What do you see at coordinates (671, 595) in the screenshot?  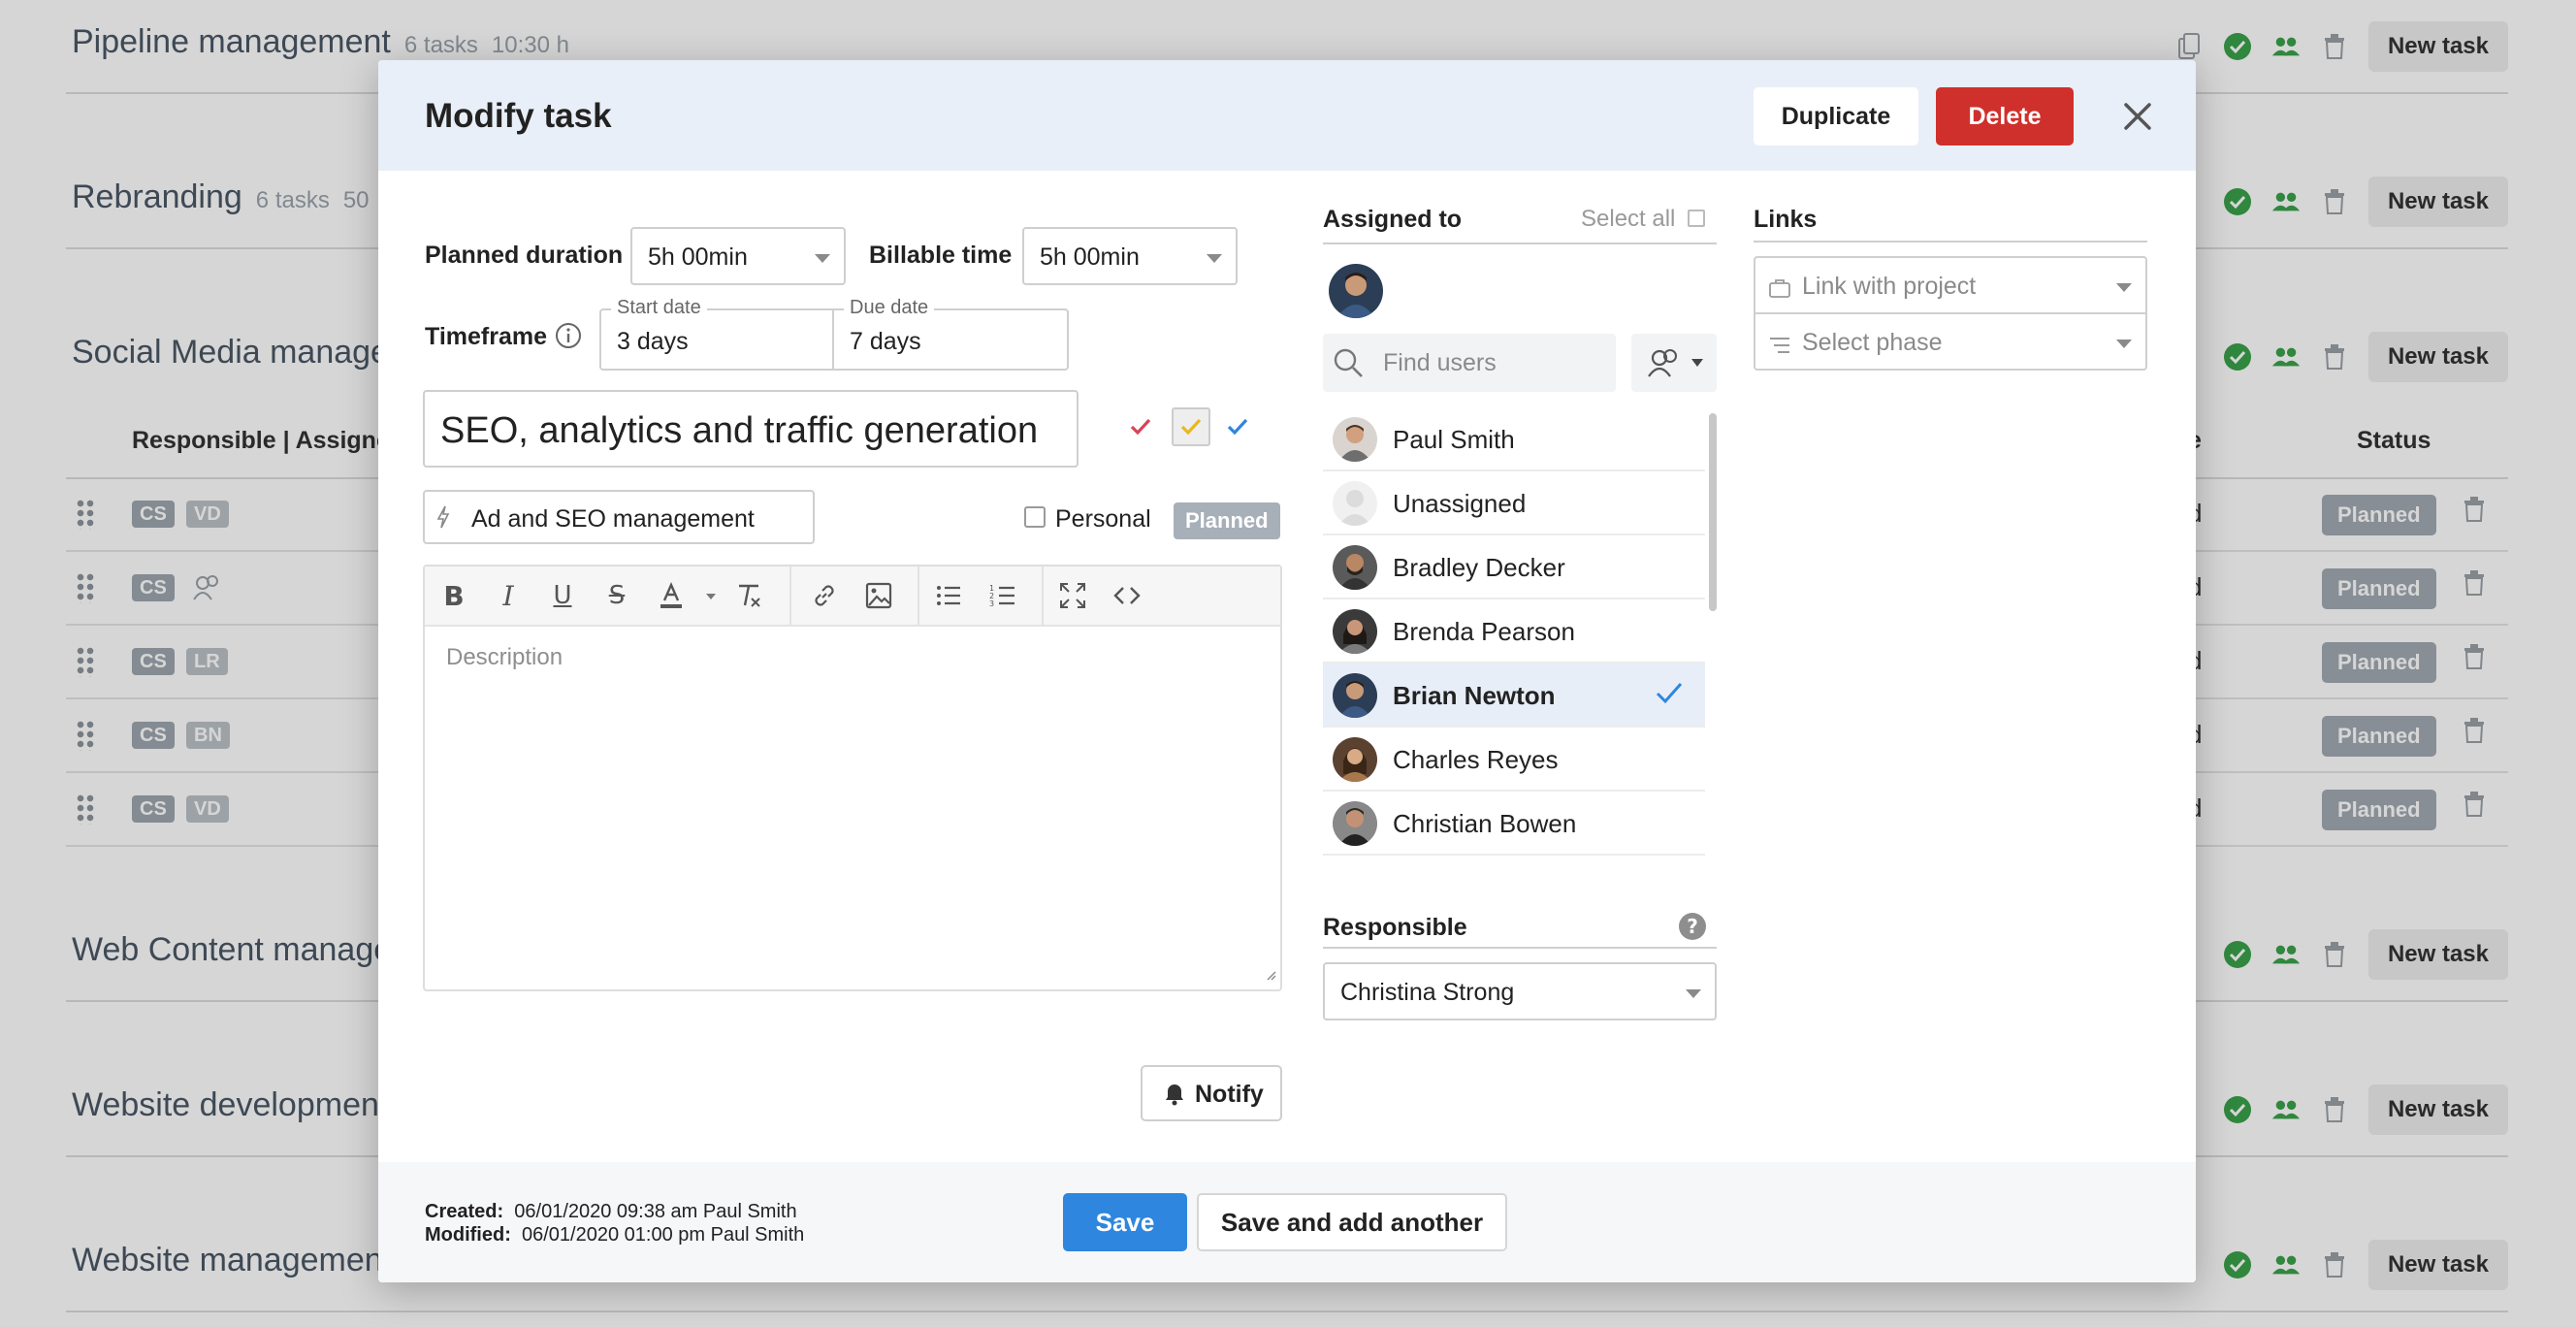 I see `text-color-icon` at bounding box center [671, 595].